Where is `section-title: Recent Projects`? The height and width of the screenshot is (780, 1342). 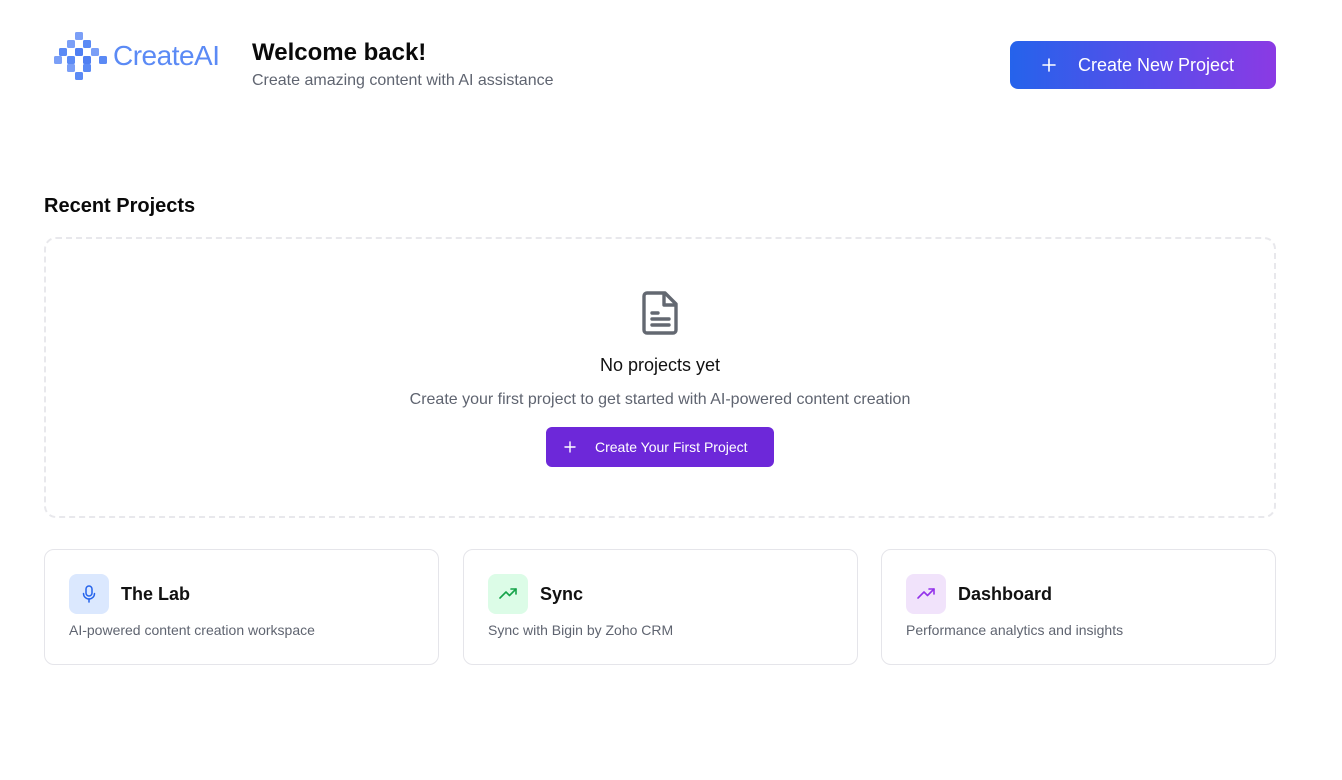
section-title: Recent Projects is located at coordinates (120, 206).